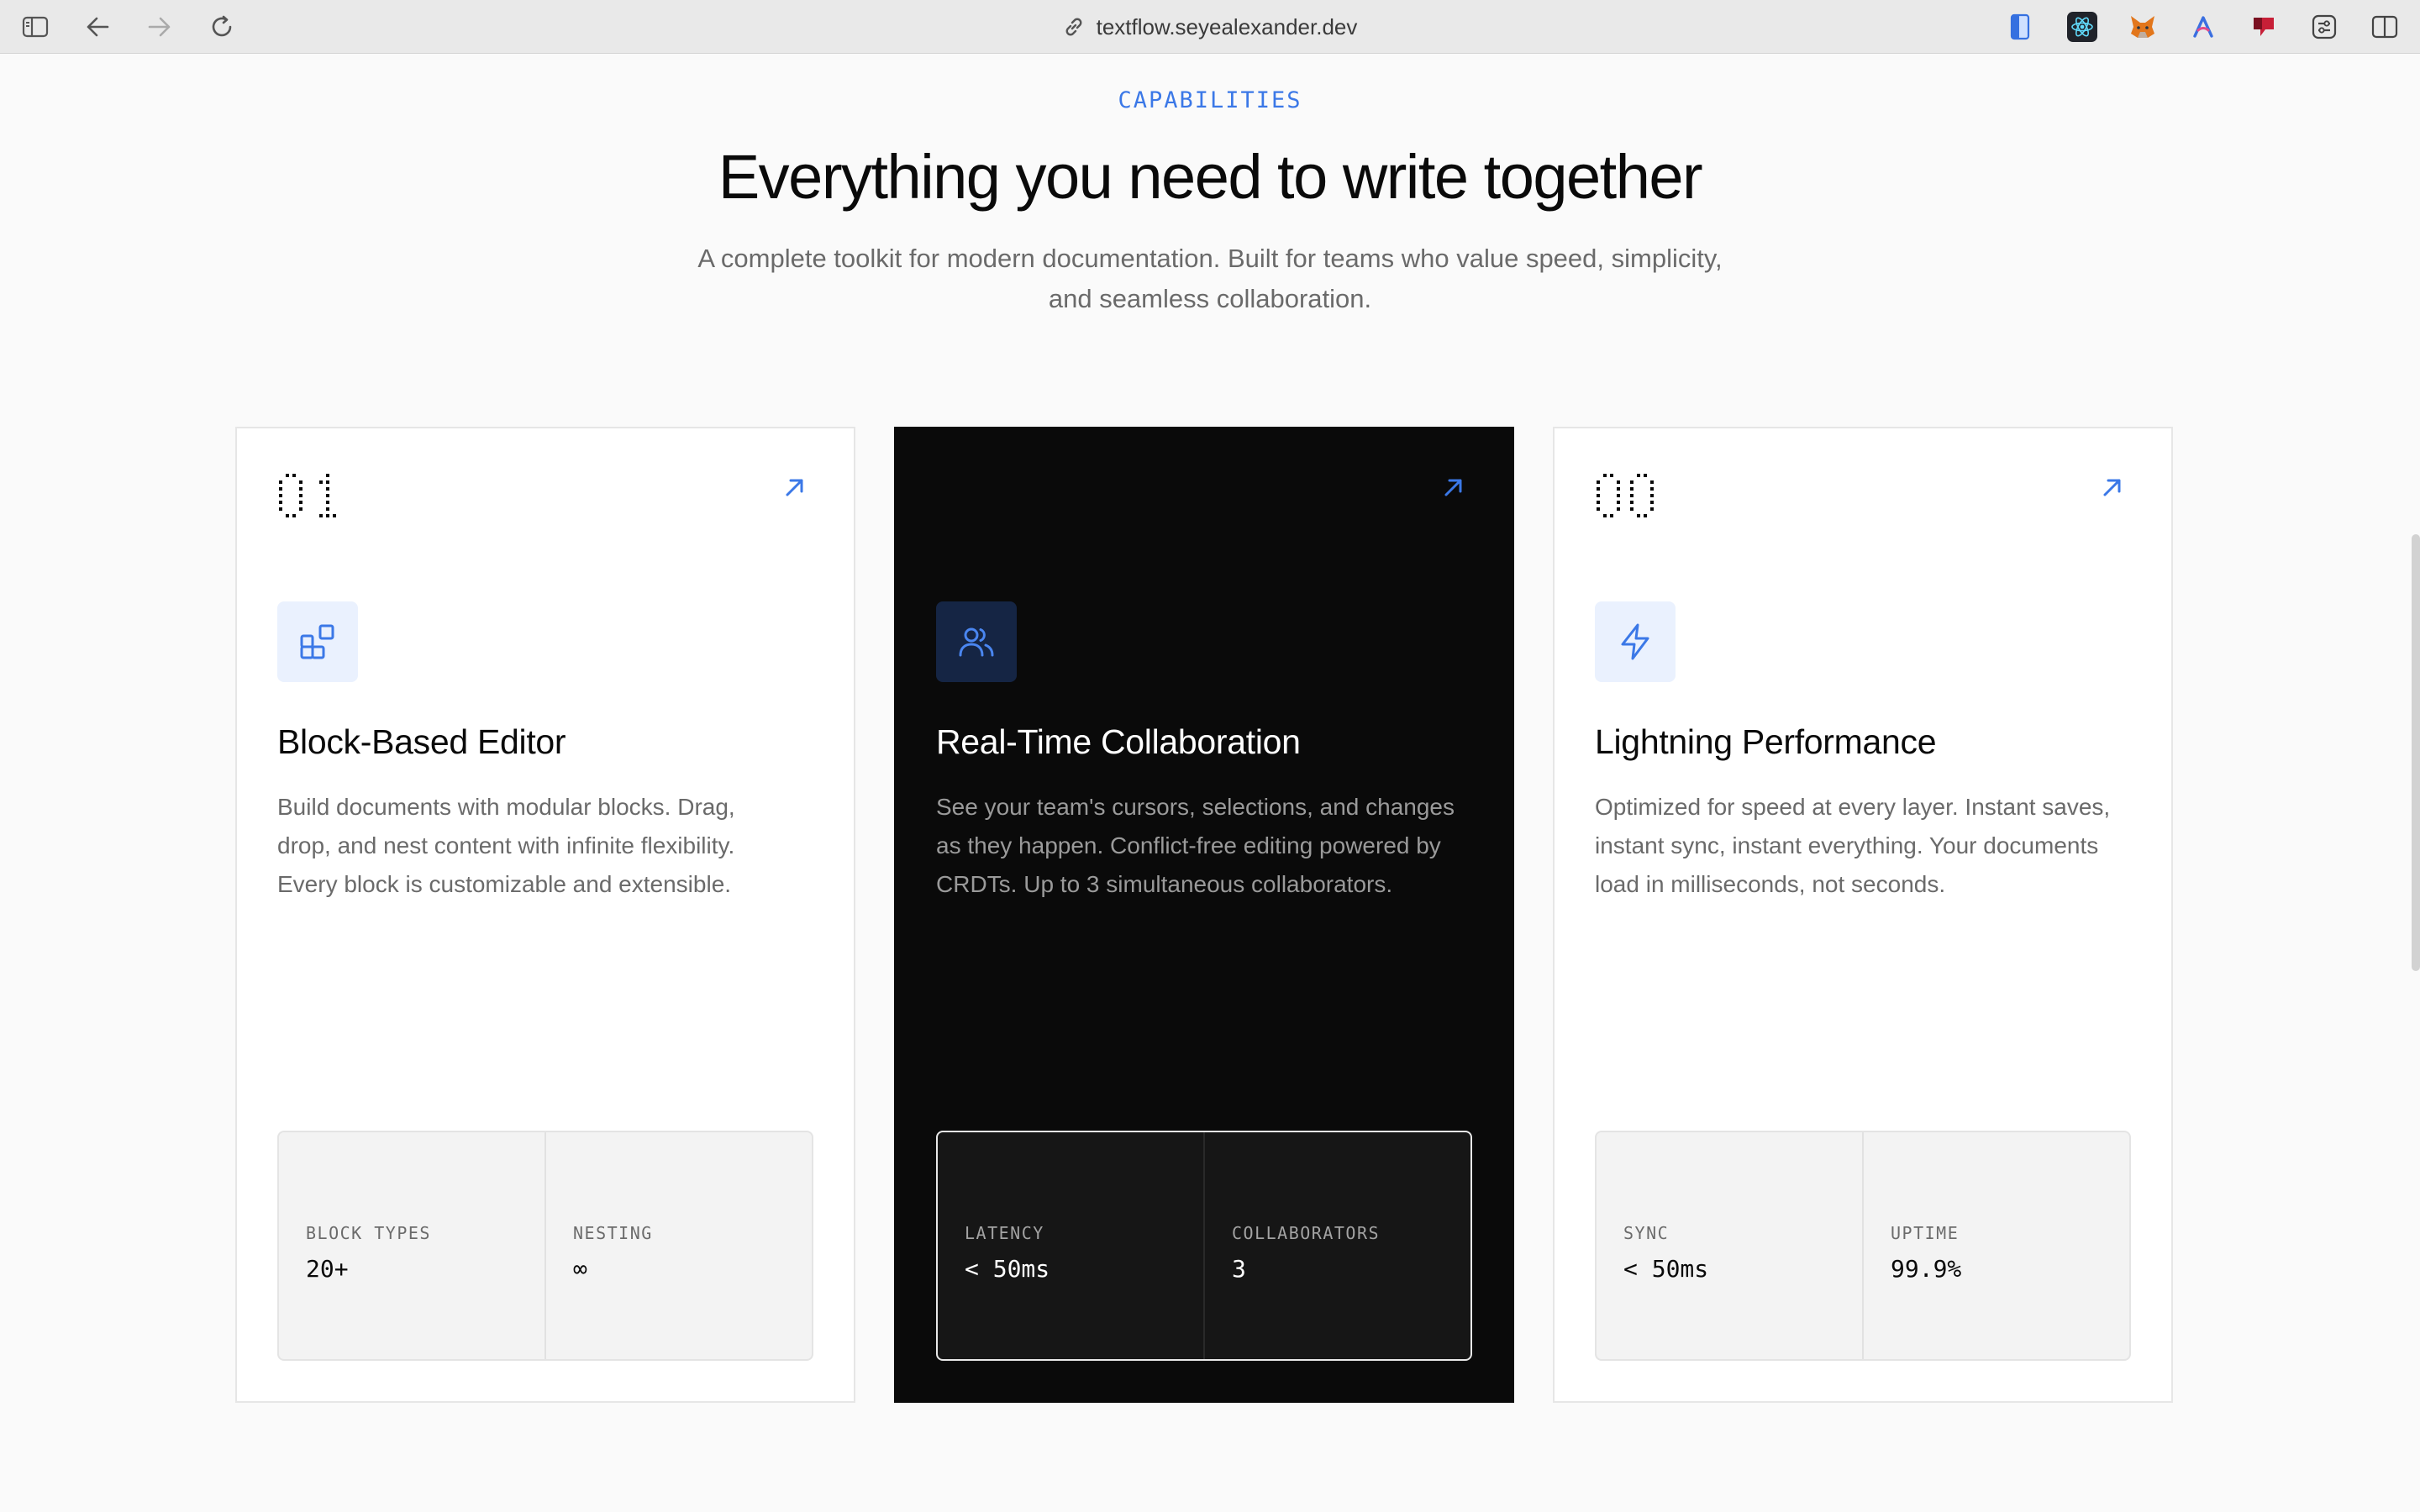 This screenshot has width=2420, height=1512. I want to click on stat-value: 99.9%, so click(1926, 1269).